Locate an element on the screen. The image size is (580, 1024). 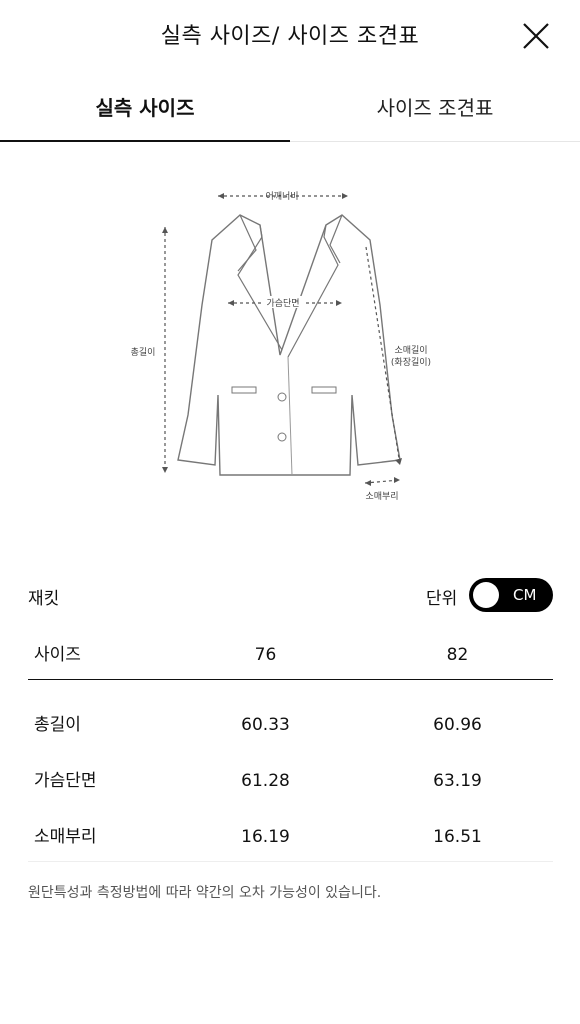
close-button is located at coordinates (536, 36).